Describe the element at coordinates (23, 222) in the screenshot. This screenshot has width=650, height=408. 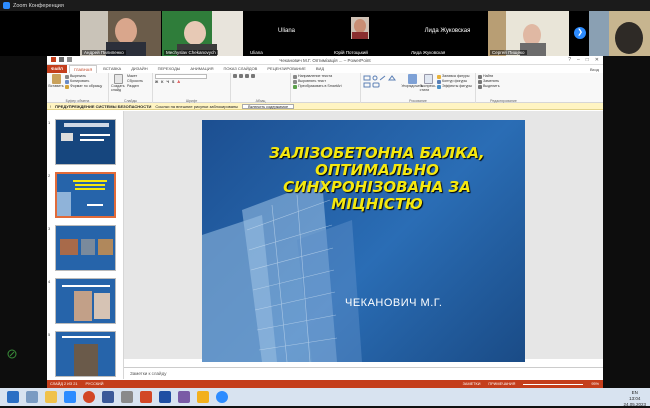
I see `zoom-left-area` at that location.